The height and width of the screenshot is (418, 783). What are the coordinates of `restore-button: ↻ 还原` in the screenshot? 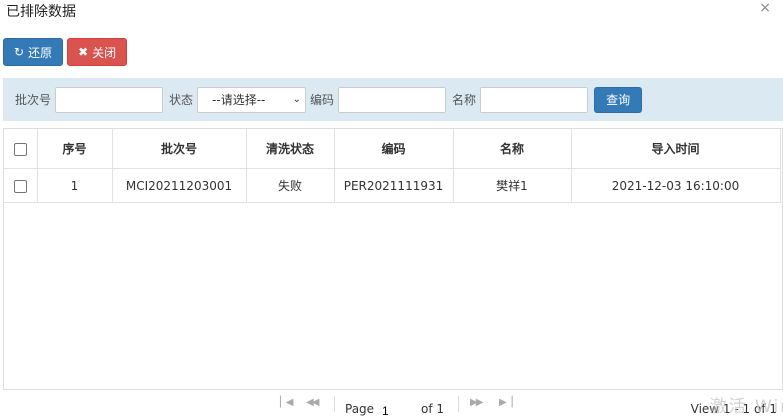 It's located at (33, 52).